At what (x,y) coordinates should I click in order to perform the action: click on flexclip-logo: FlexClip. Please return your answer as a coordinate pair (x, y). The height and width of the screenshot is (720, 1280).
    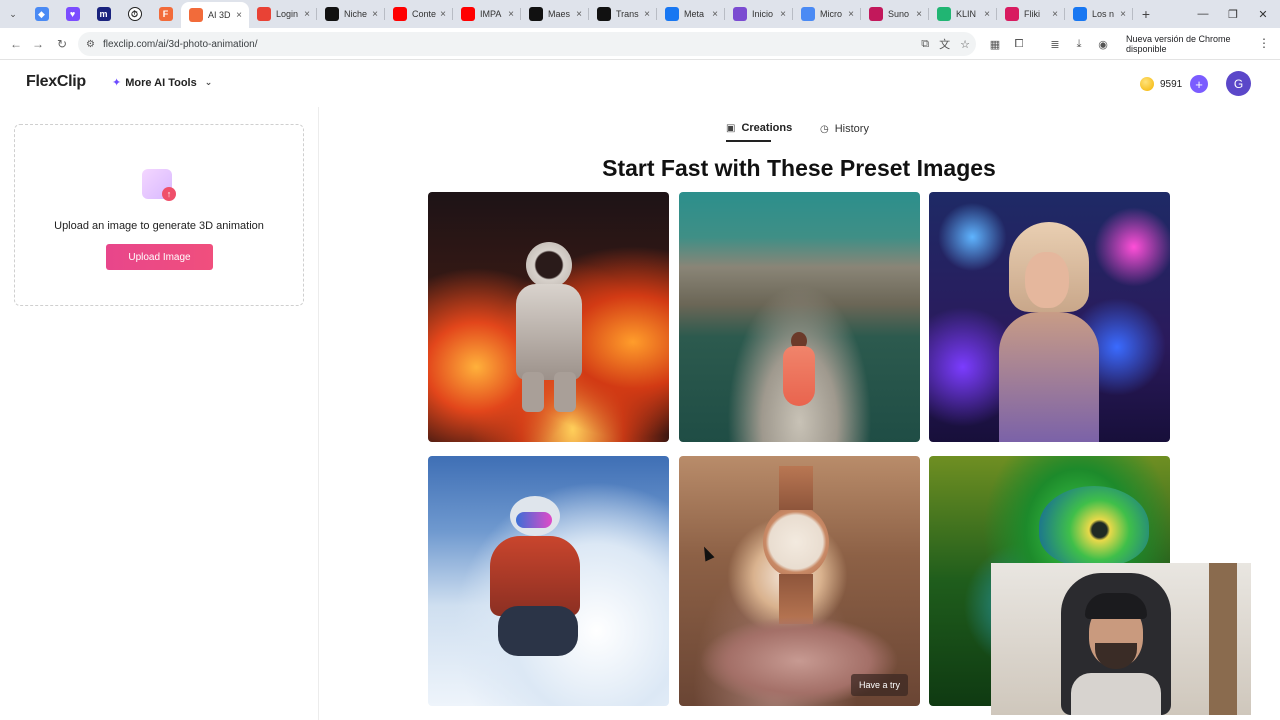
    Looking at the image, I should click on (56, 82).